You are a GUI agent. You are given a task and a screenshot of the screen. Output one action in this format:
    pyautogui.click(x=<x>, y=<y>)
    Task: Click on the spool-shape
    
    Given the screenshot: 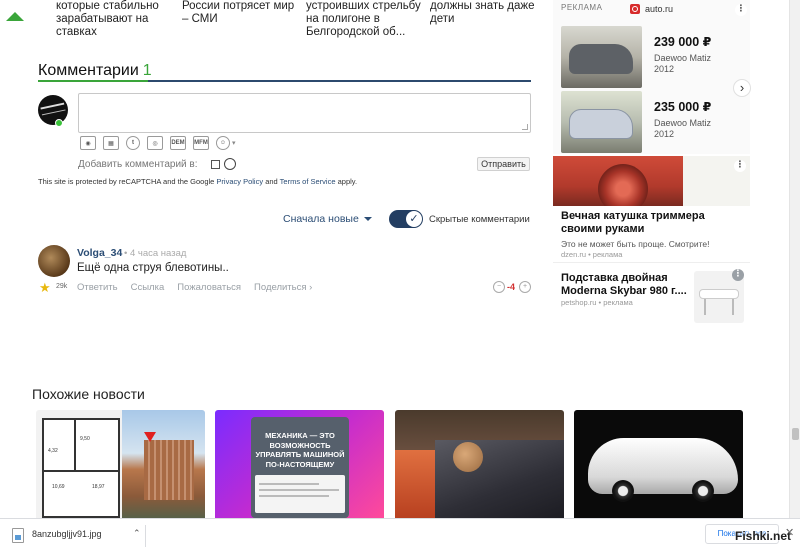 What is the action you would take?
    pyautogui.click(x=623, y=185)
    